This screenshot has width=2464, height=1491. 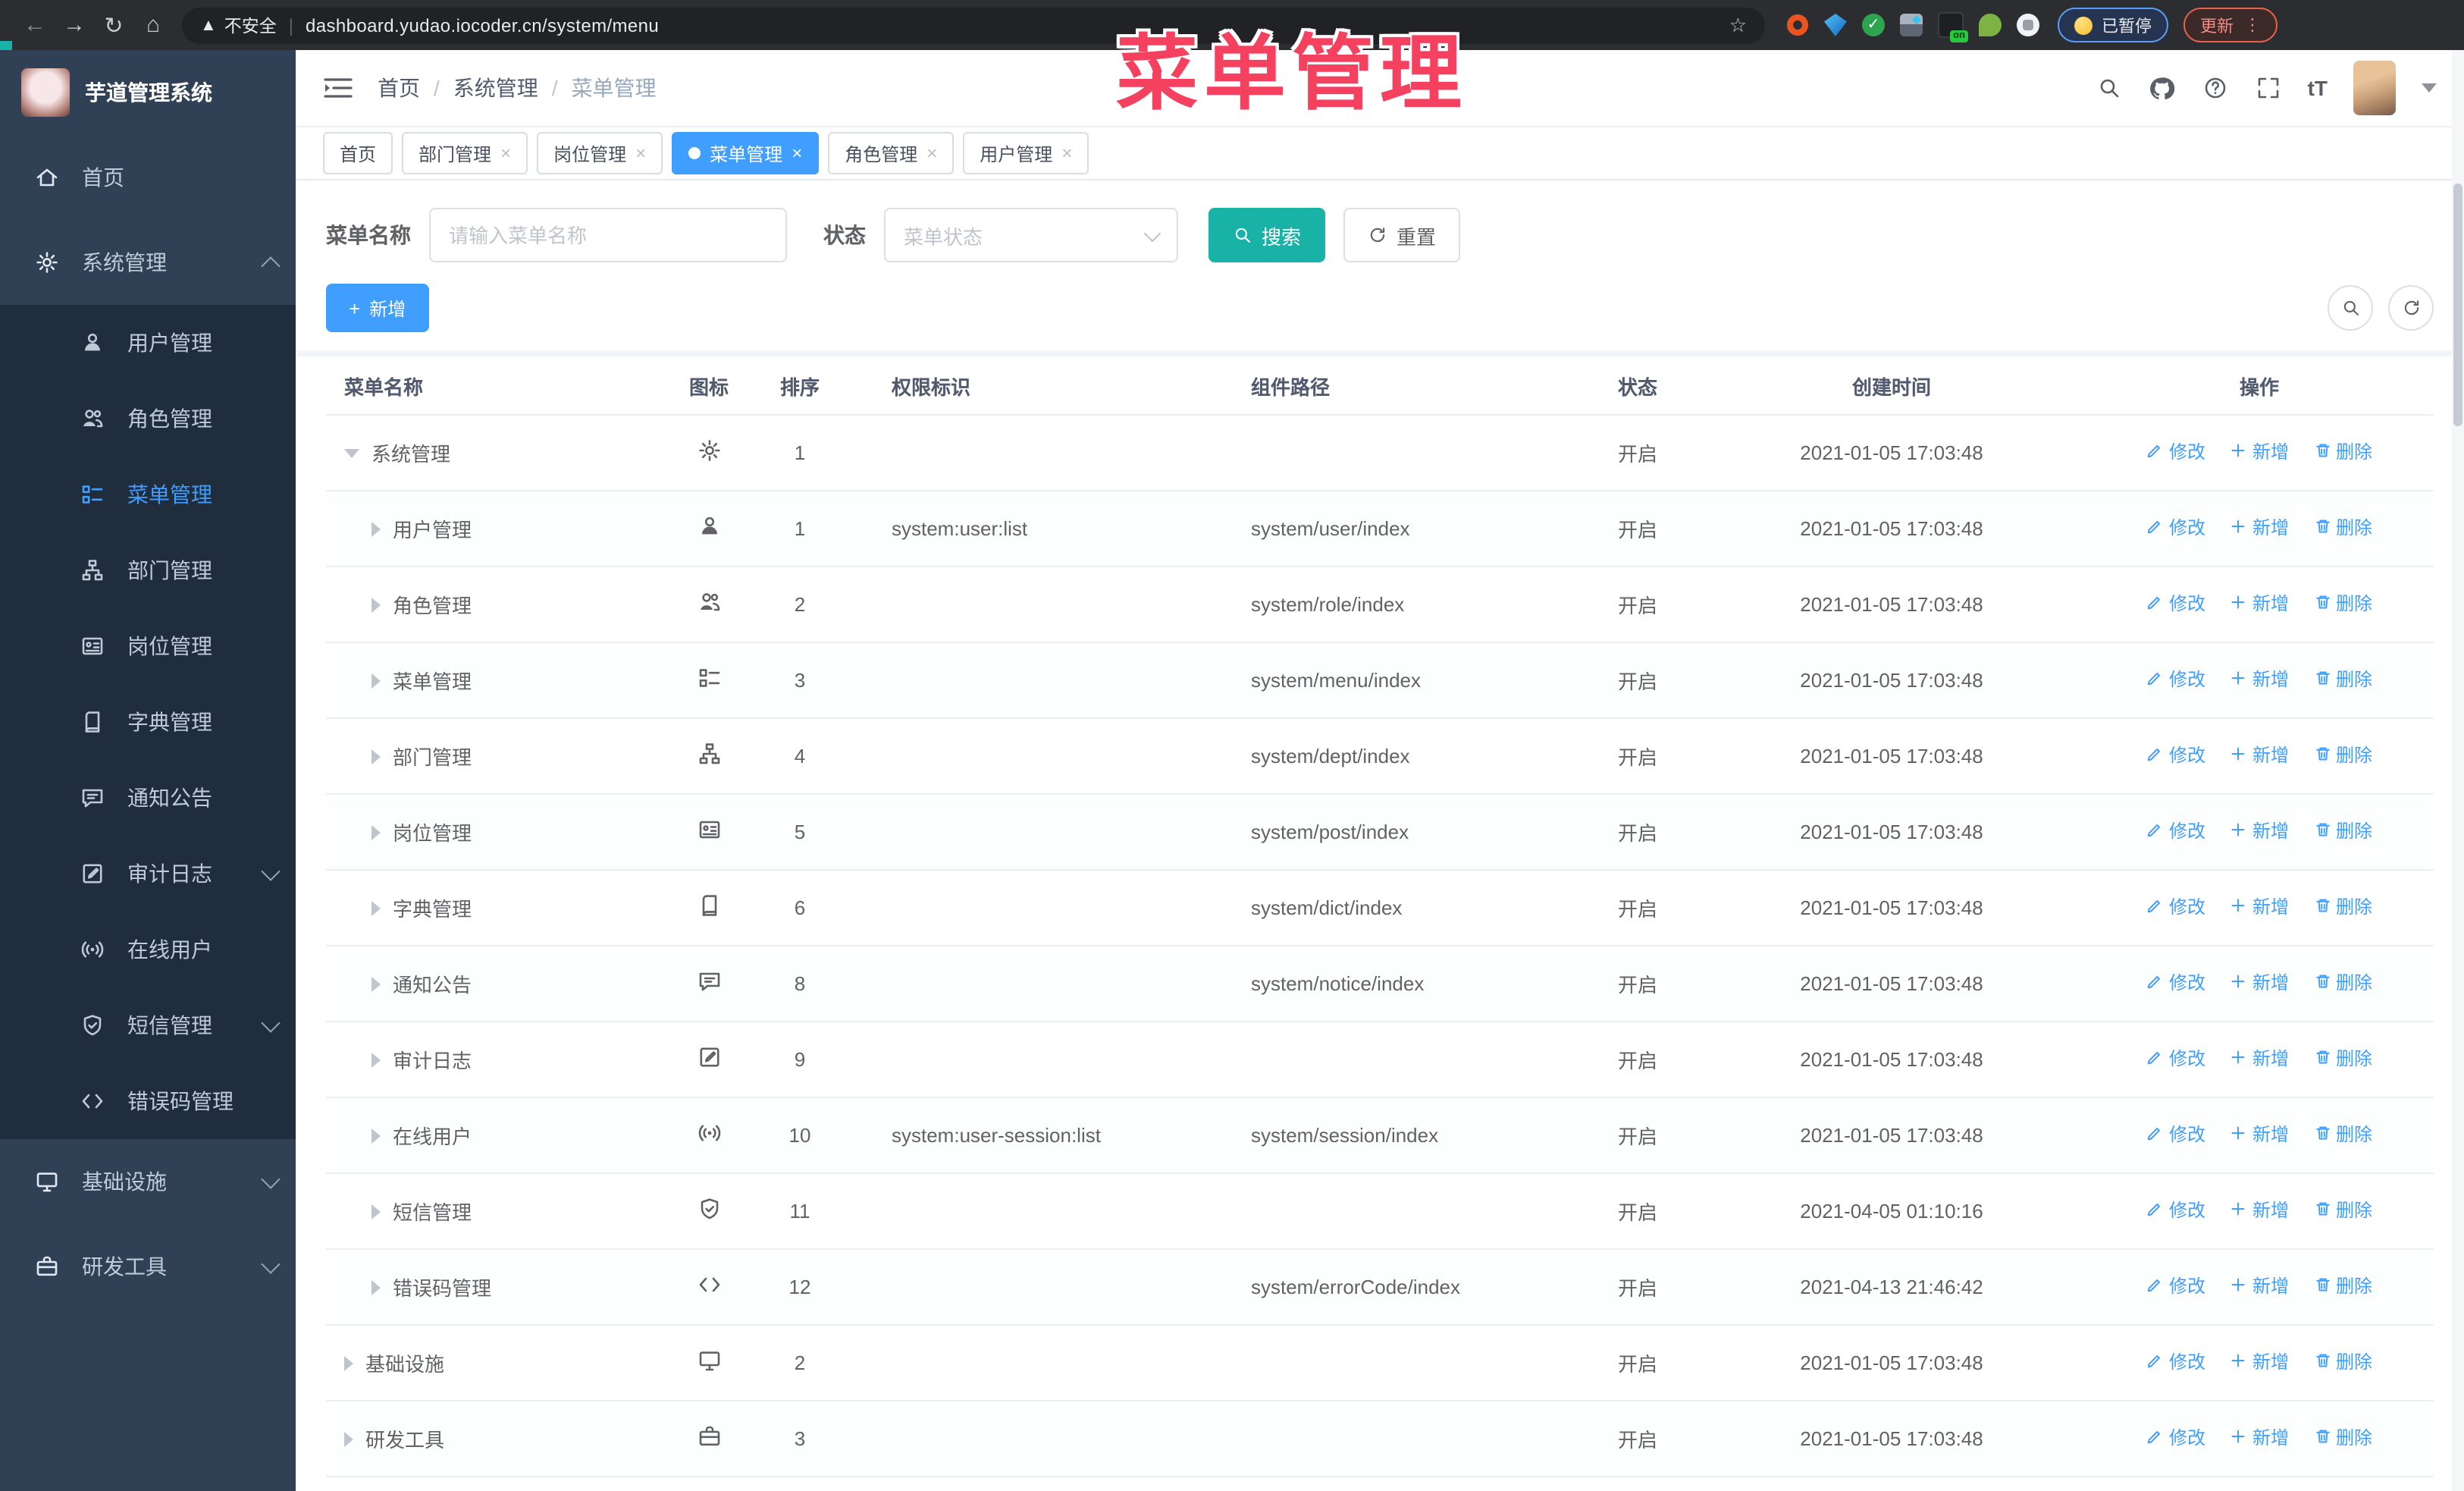 I want to click on grid-widget-icon, so click(x=1912, y=25).